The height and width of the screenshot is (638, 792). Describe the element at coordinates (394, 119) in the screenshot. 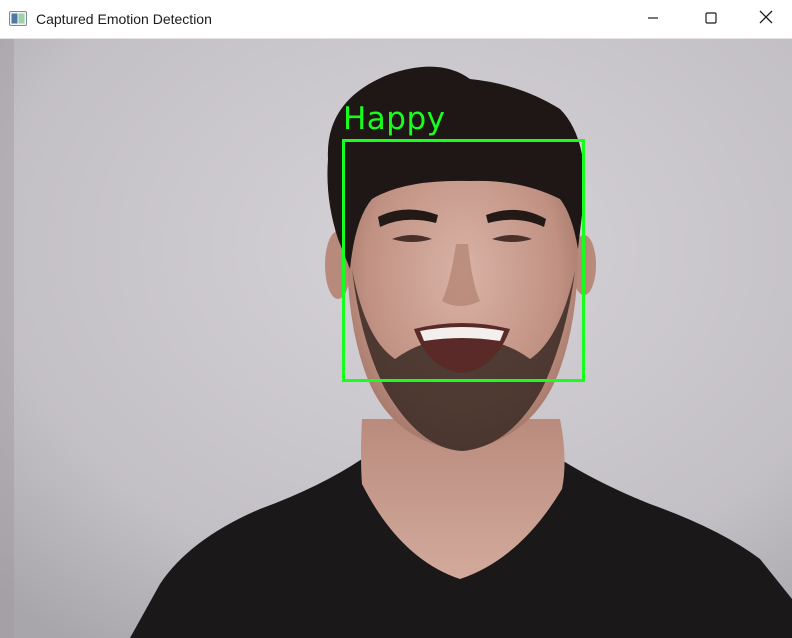

I see `emotion-label: Happy` at that location.